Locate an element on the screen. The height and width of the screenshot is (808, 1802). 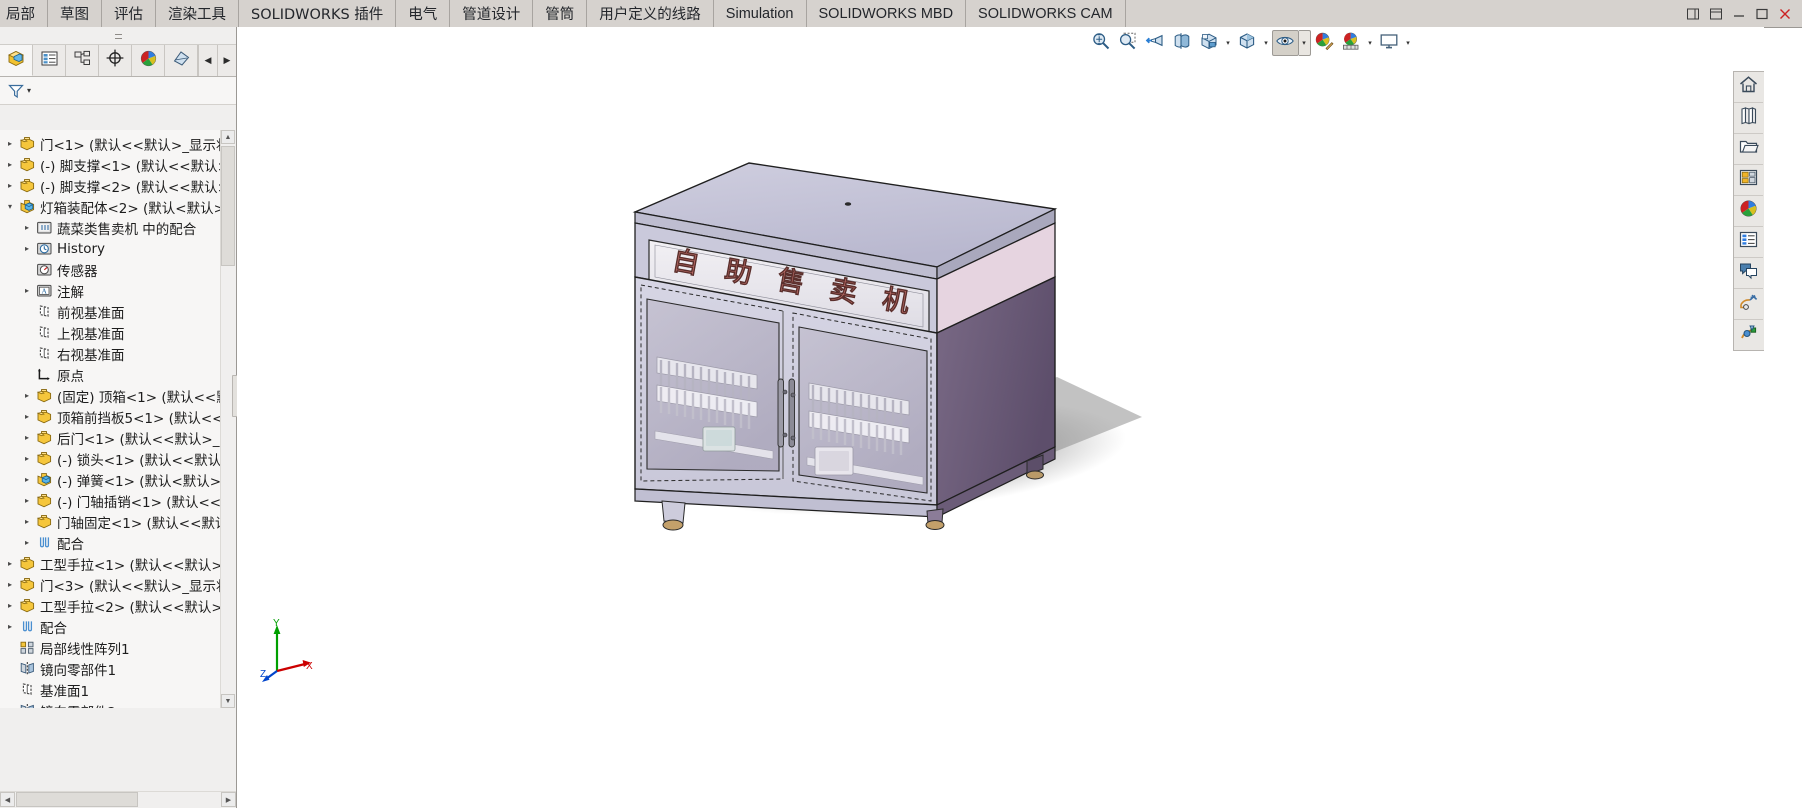
tree-node: 传感器 is located at coordinates (111, 269).